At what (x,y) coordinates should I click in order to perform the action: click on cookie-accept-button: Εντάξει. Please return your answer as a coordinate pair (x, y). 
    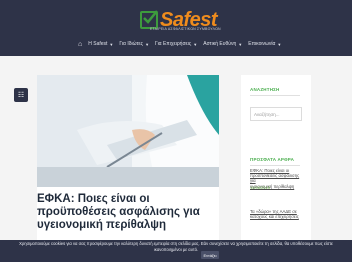
    Looking at the image, I should click on (210, 255).